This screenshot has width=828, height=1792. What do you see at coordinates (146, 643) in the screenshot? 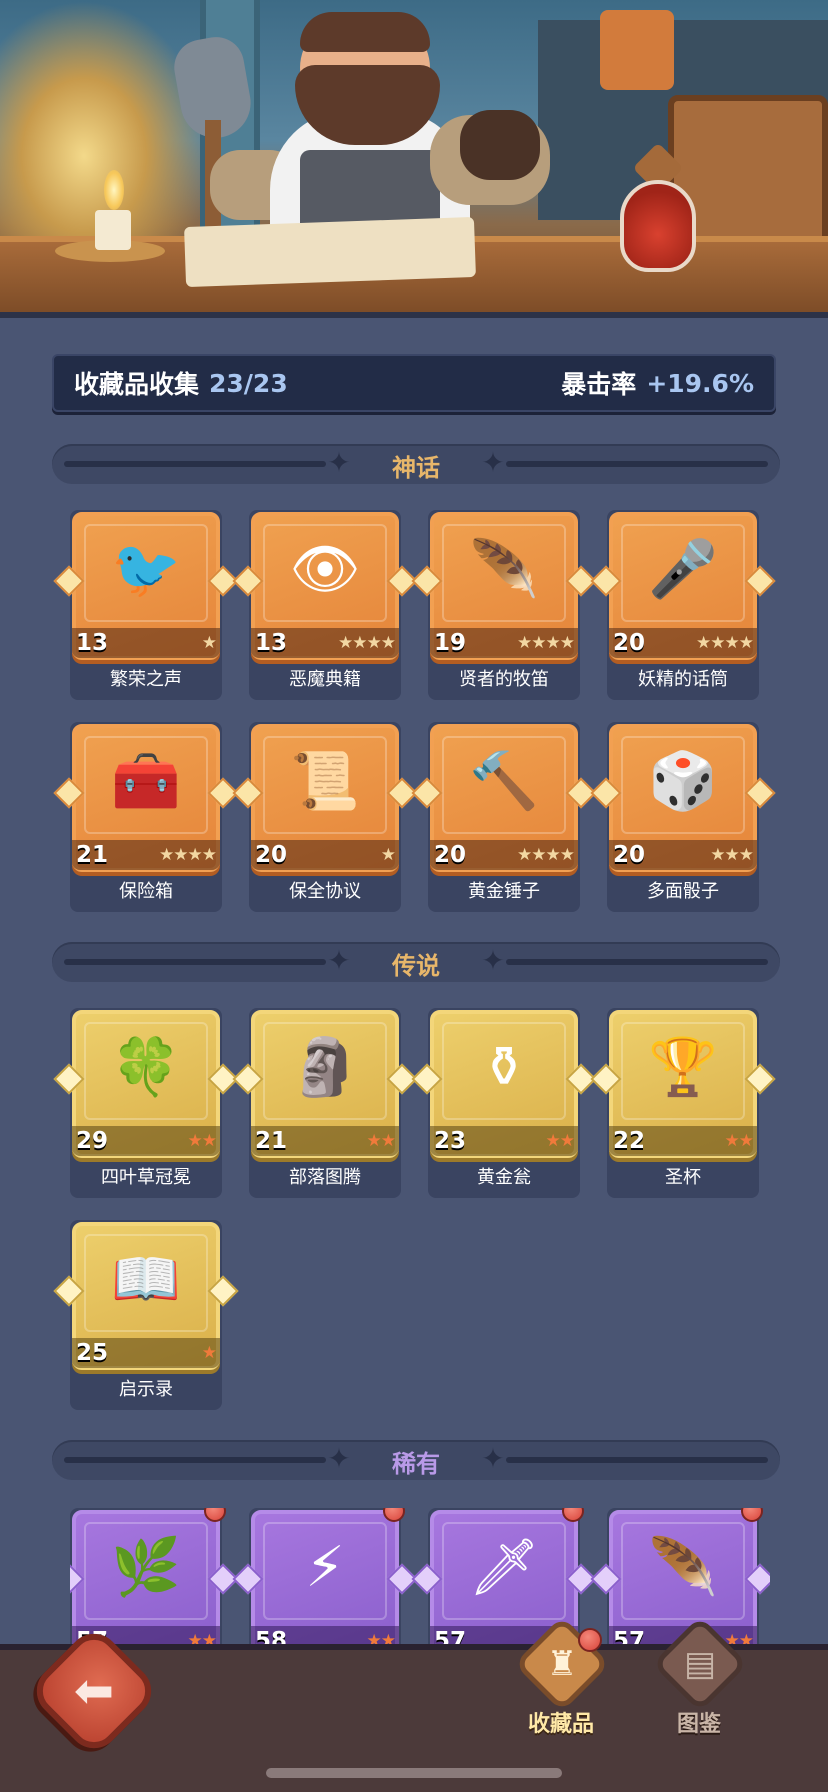
I see `card-footer: 13 ★` at bounding box center [146, 643].